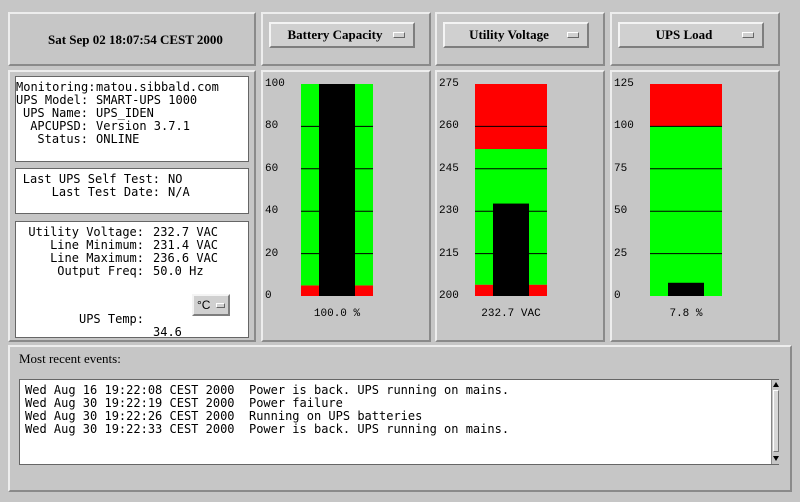 This screenshot has width=800, height=502. Describe the element at coordinates (449, 211) in the screenshot. I see `axis-tick-label: 230` at that location.